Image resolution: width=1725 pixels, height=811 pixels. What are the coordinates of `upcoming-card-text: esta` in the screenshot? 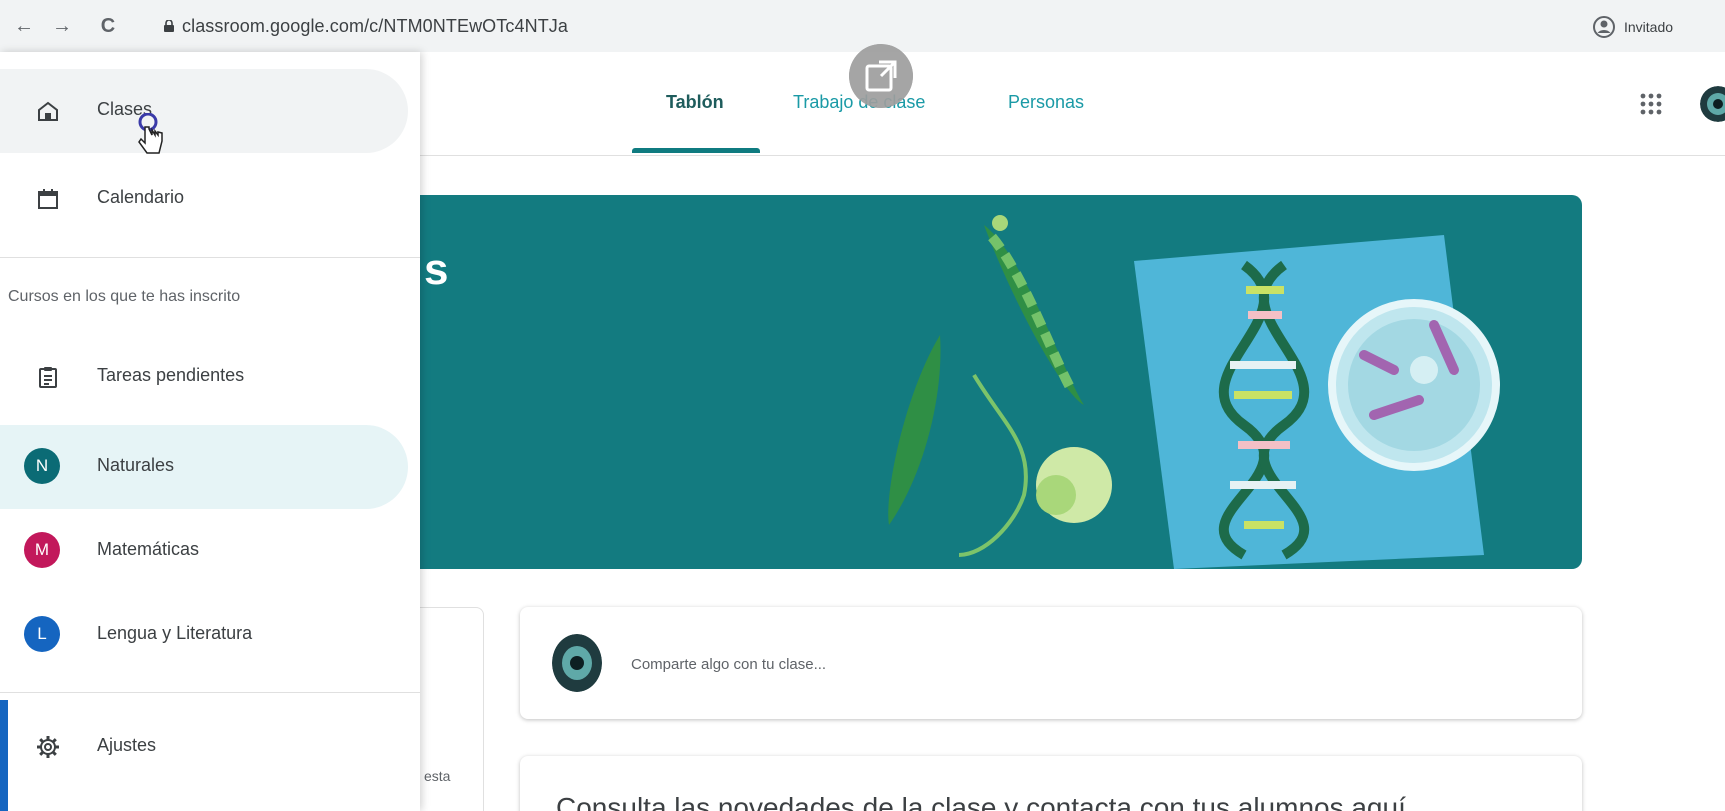 It's located at (437, 776).